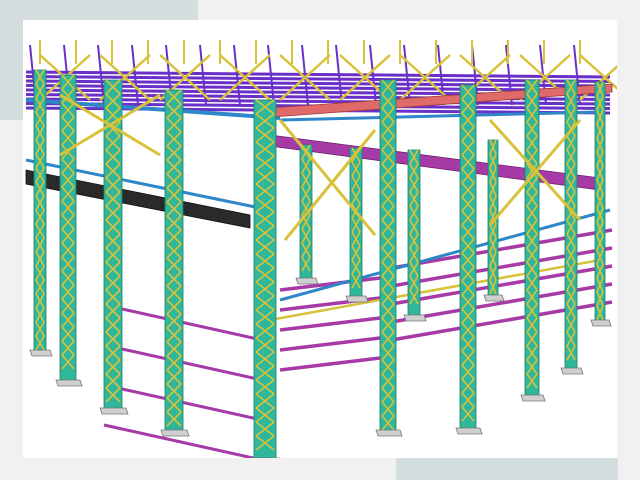 The image size is (640, 480). Describe the element at coordinates (445, 255) in the screenshot. I see `diagonal-tie` at that location.